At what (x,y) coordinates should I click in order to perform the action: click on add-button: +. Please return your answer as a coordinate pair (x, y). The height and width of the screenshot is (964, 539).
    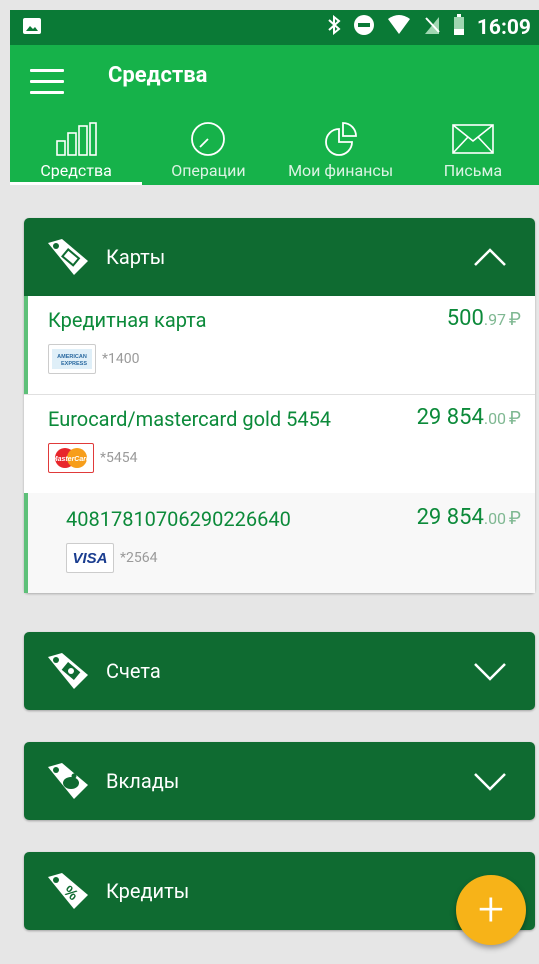
    Looking at the image, I should click on (491, 910).